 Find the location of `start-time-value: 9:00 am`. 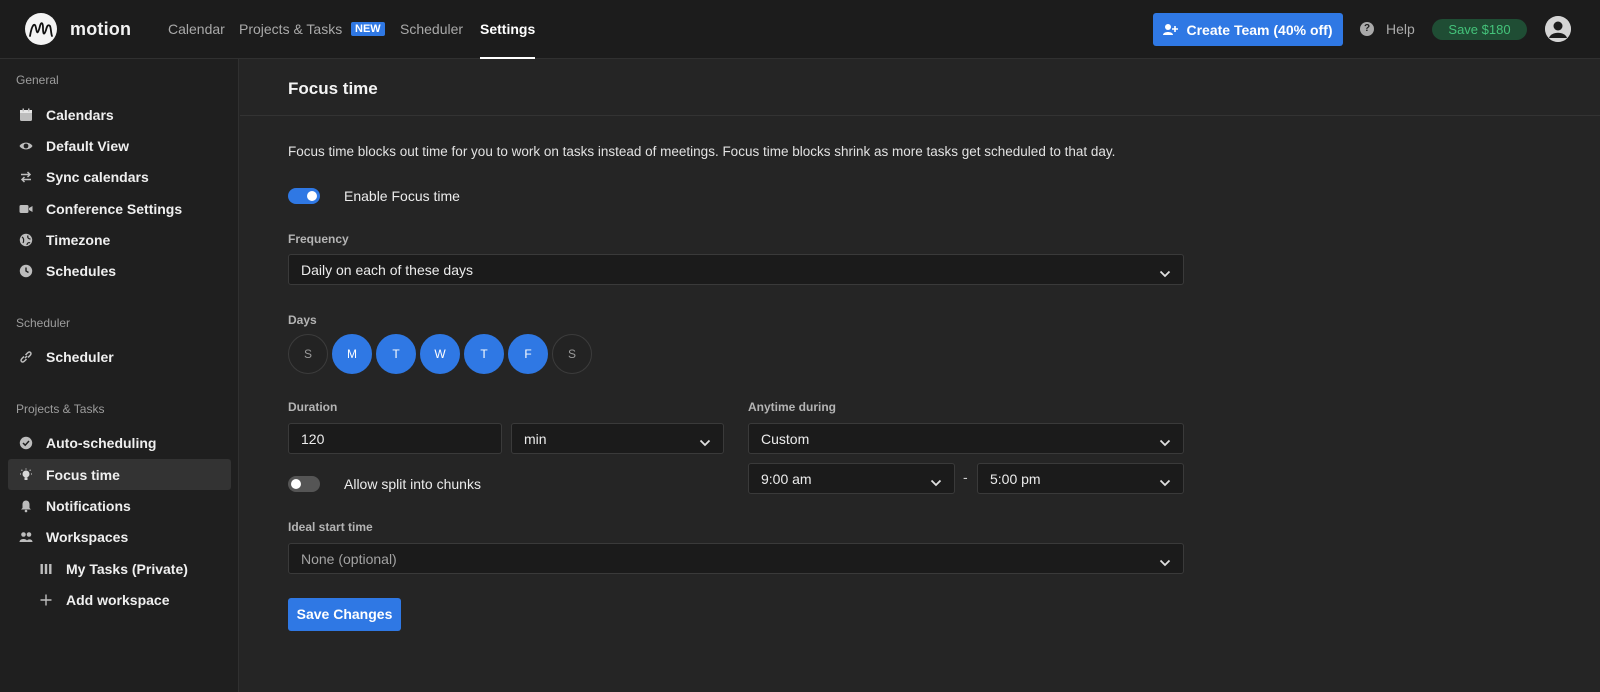

start-time-value: 9:00 am is located at coordinates (786, 479).